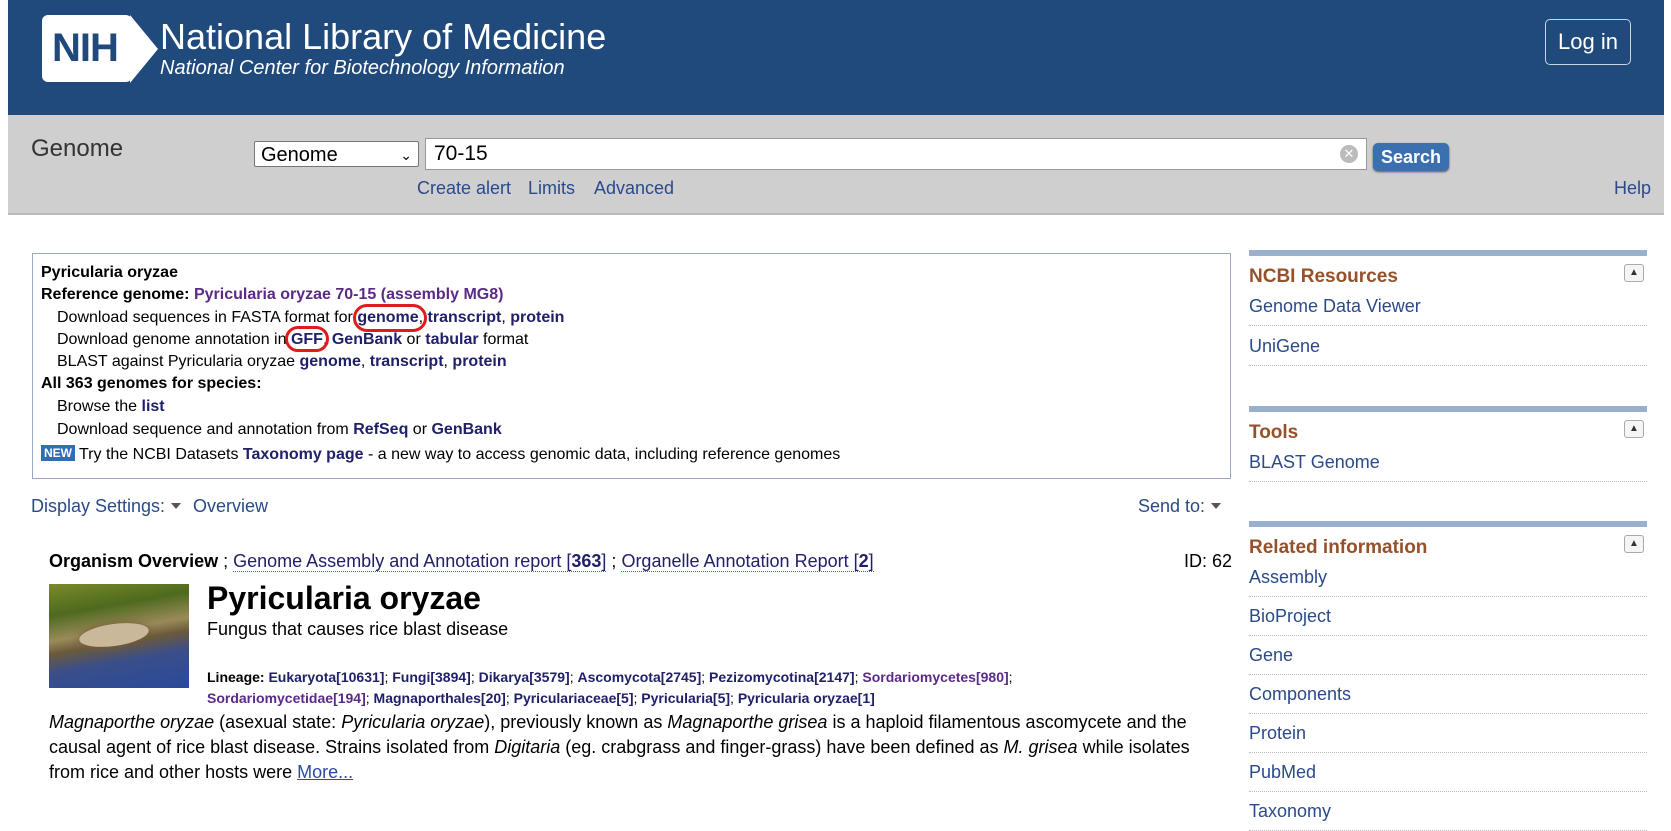 The image size is (1671, 831). What do you see at coordinates (1208, 561) in the screenshot?
I see `genome-id: ID: 62` at bounding box center [1208, 561].